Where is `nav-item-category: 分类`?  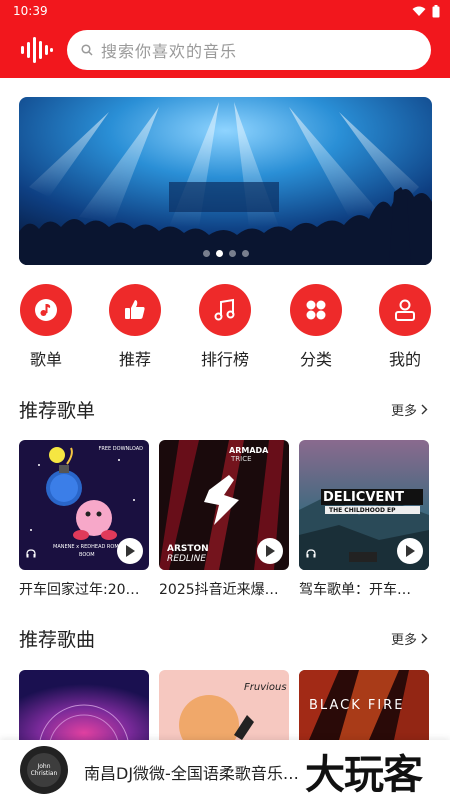
nav-item-category: 分类 is located at coordinates (316, 327).